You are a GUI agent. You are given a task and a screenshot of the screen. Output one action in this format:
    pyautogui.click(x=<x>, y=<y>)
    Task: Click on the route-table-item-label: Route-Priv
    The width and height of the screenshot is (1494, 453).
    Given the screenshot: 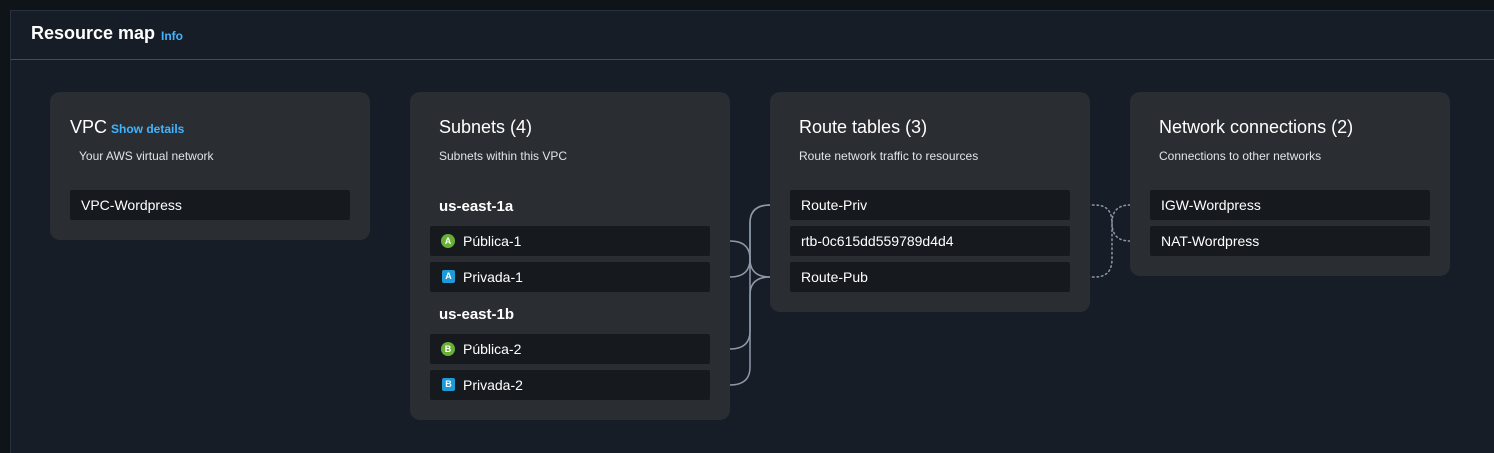 What is the action you would take?
    pyautogui.click(x=834, y=205)
    